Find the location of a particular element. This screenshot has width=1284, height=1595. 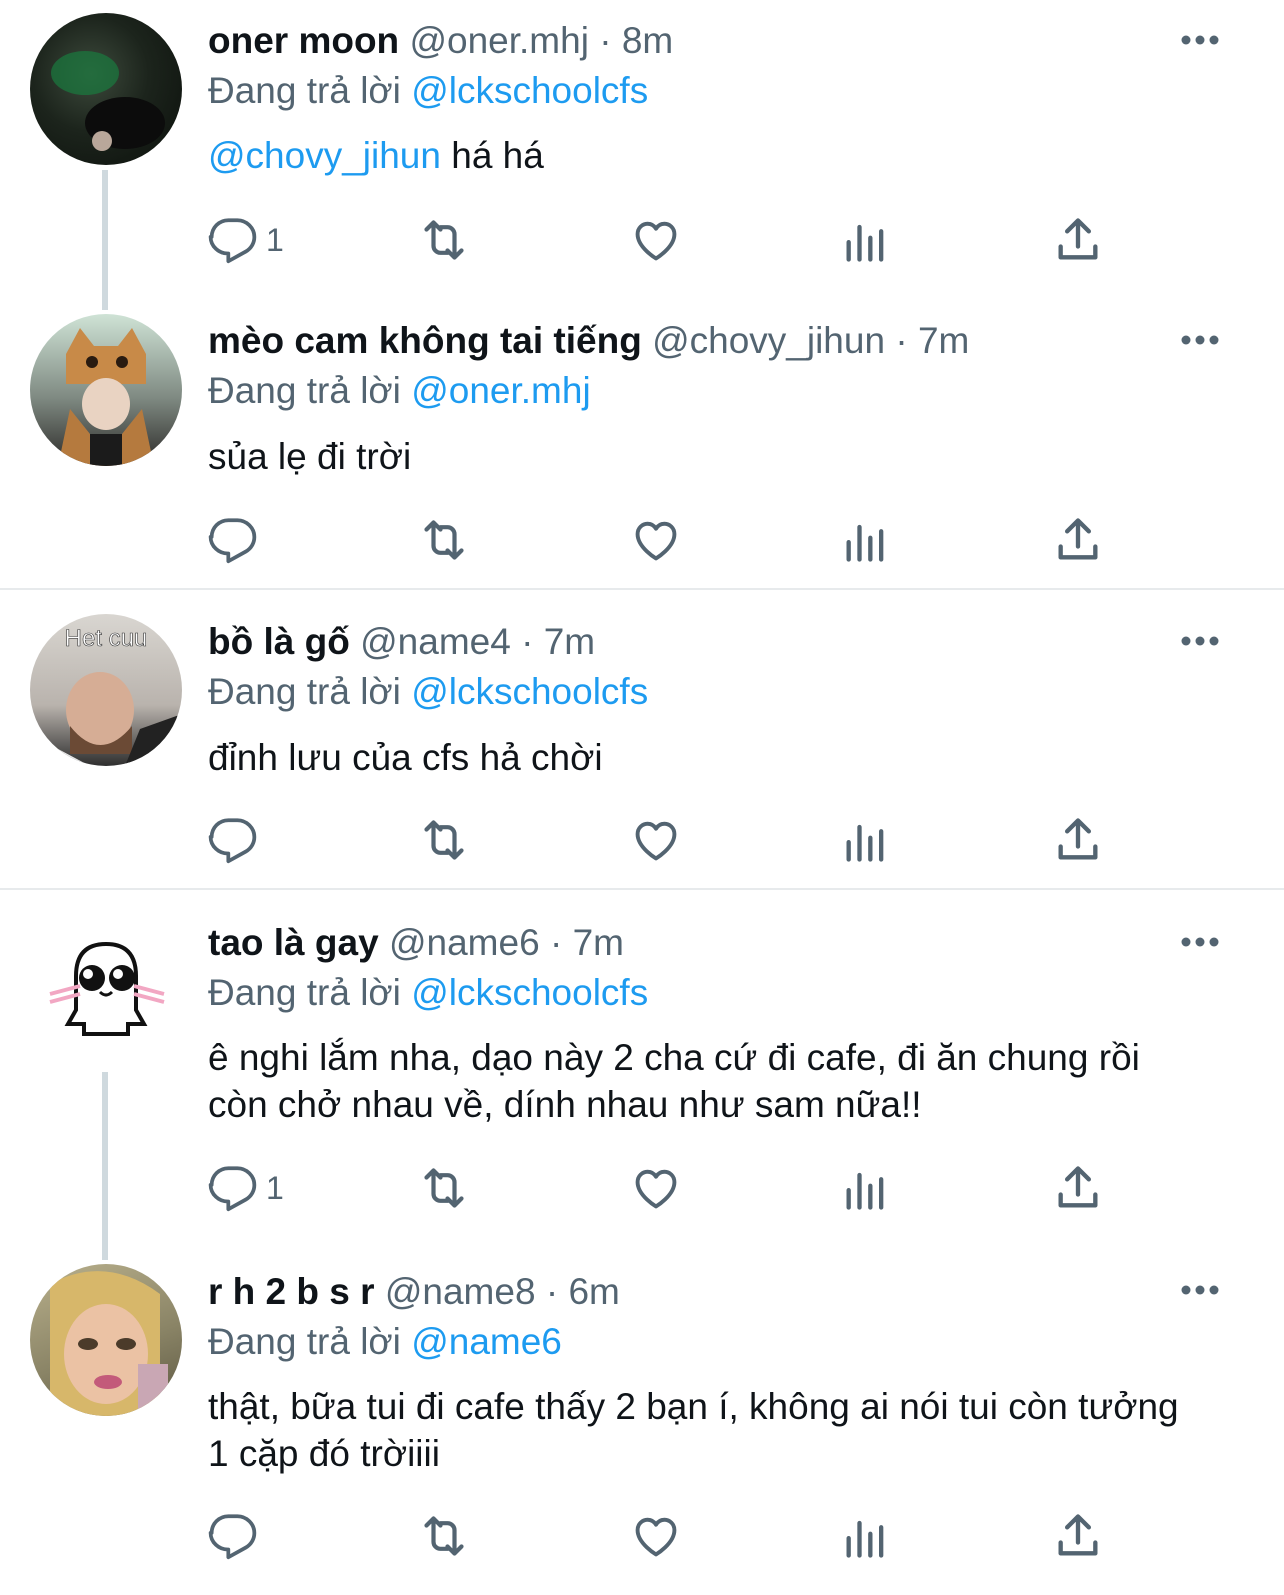

display-name: r h 2 b s r is located at coordinates (291, 1291).